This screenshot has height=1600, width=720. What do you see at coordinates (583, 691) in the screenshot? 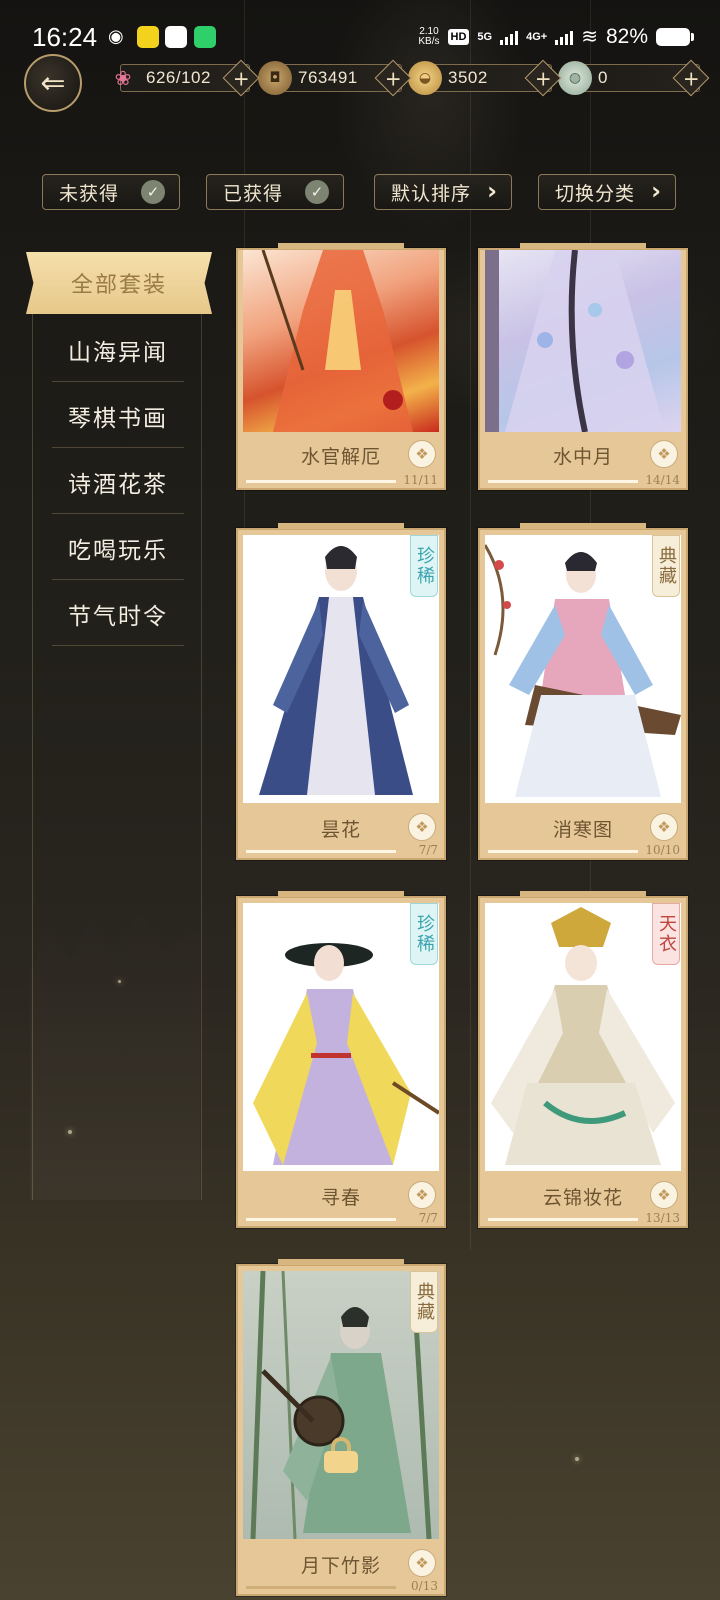
I see `outfit-card: 典藏 消寒图 ❖ 10/10` at bounding box center [583, 691].